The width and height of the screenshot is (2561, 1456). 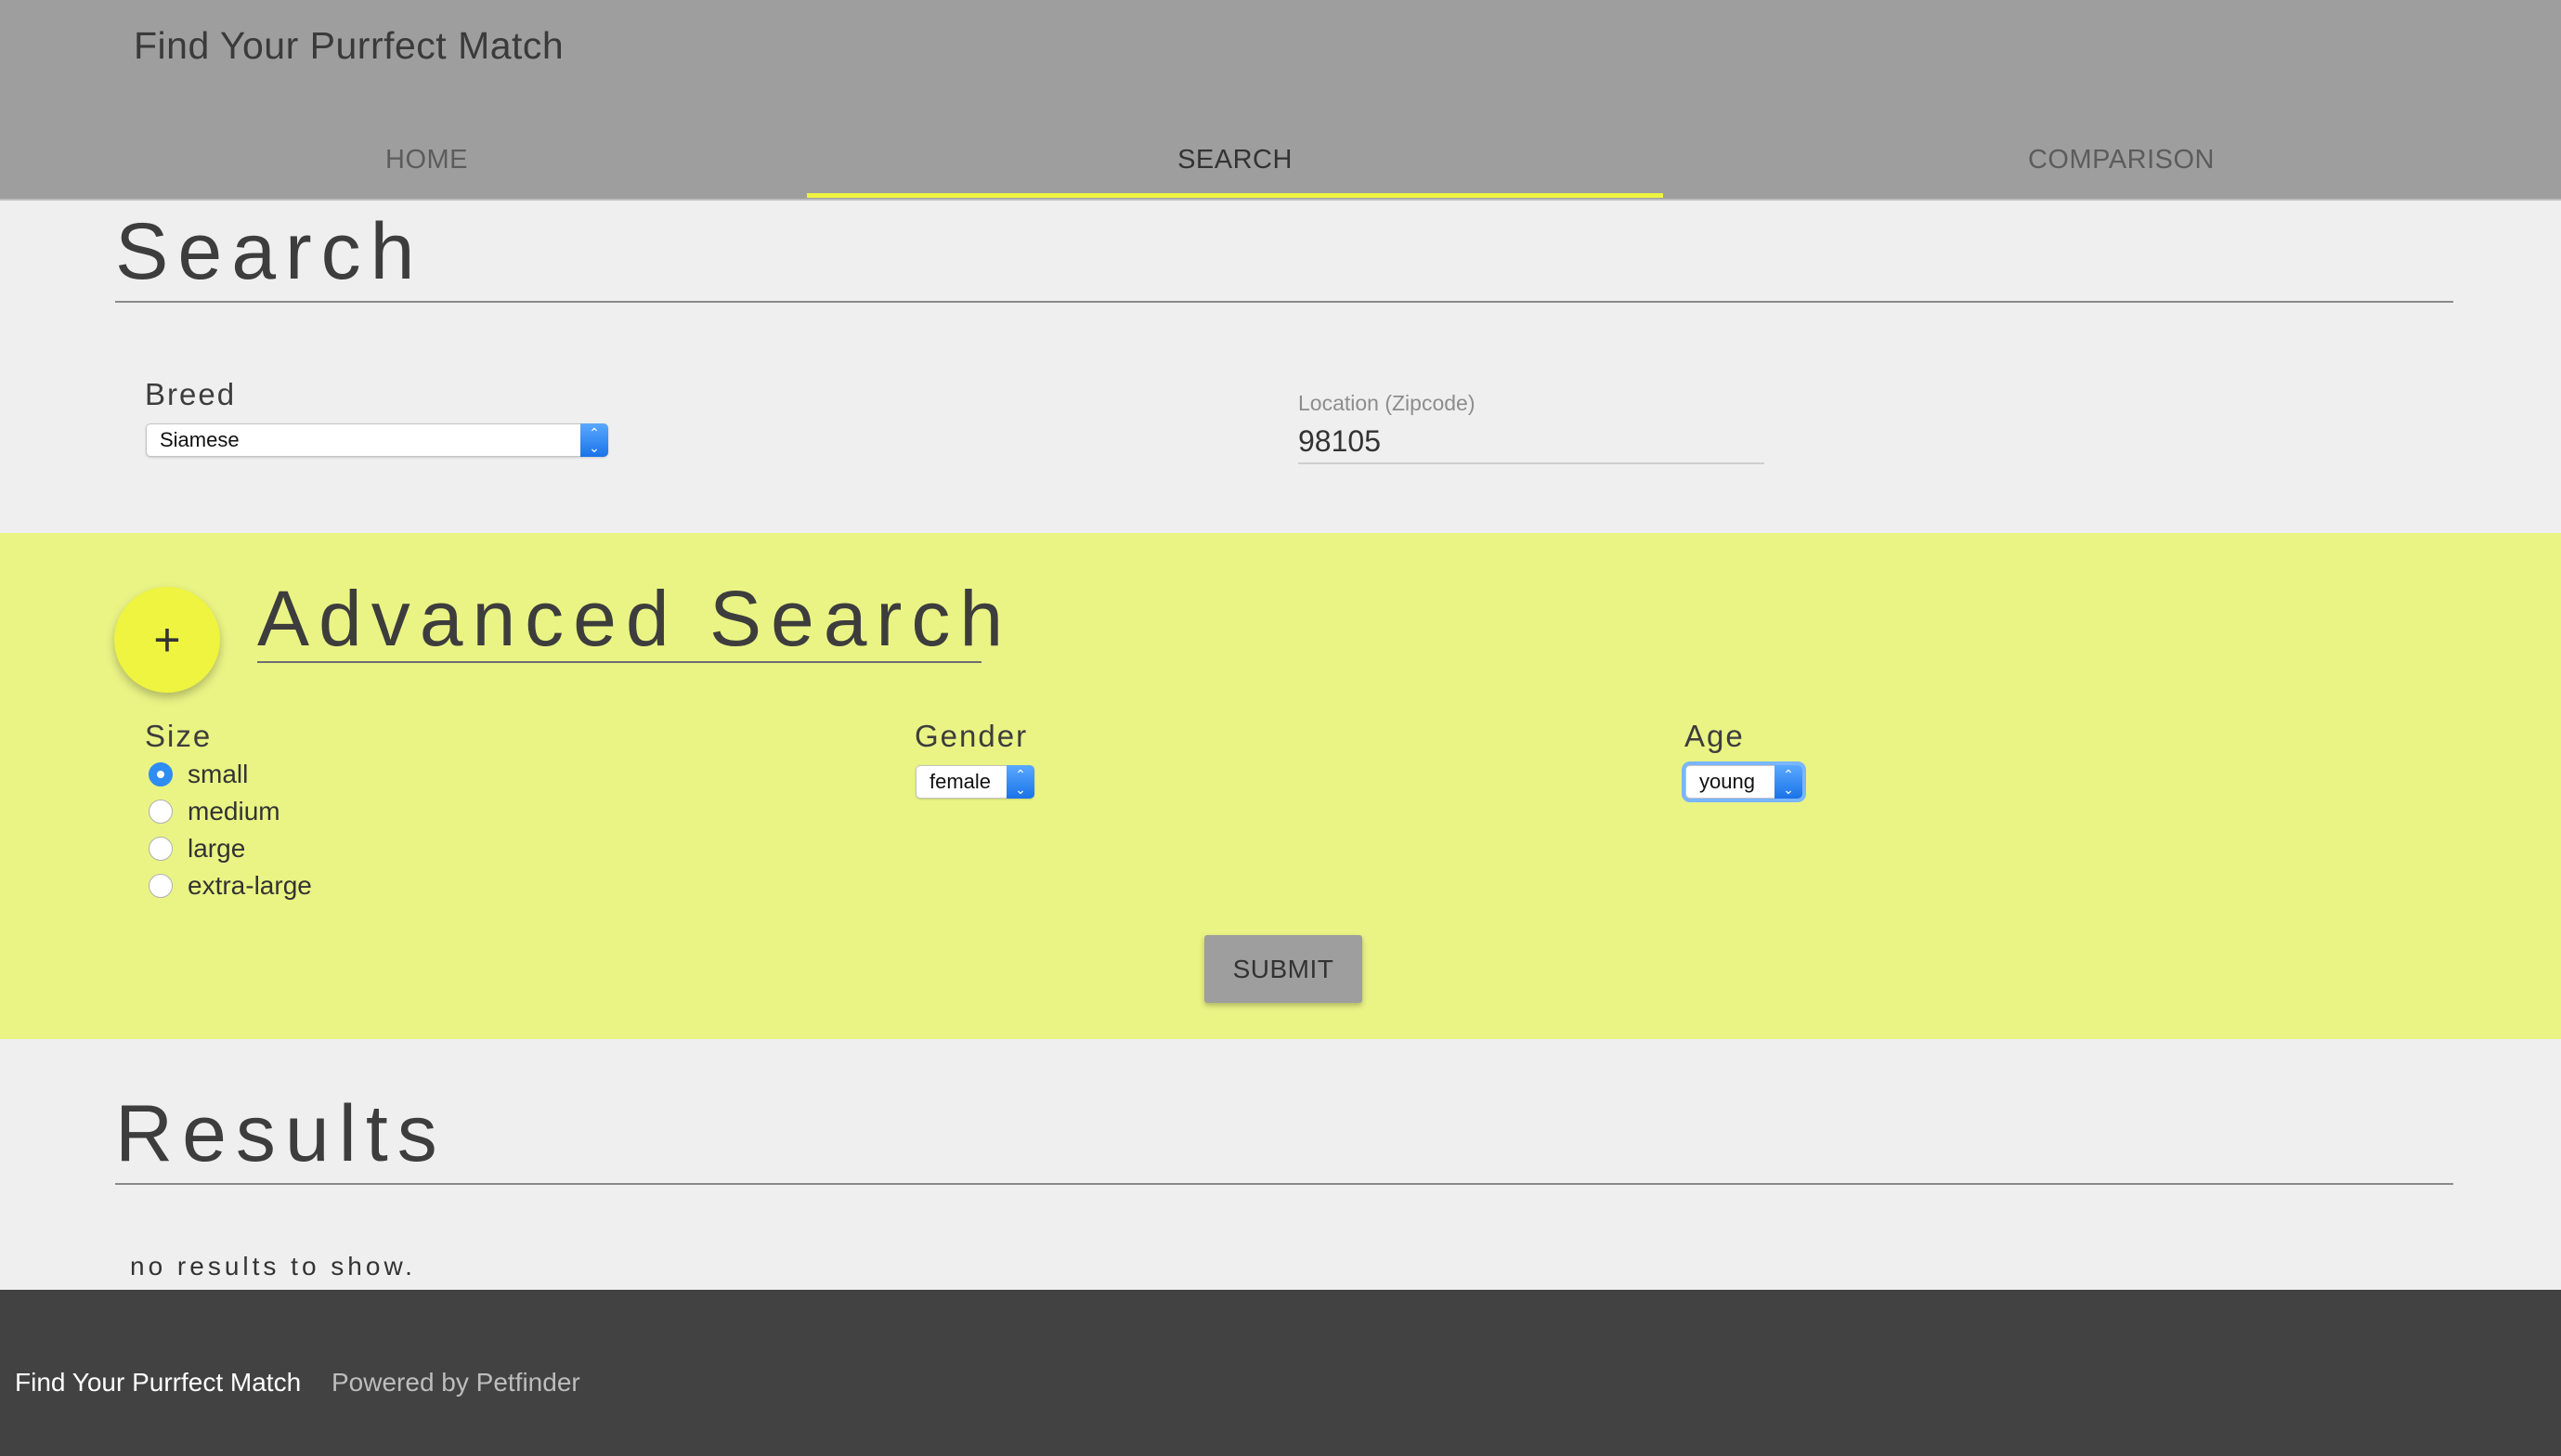 I want to click on submit-button: SUBMIT, so click(x=1283, y=969).